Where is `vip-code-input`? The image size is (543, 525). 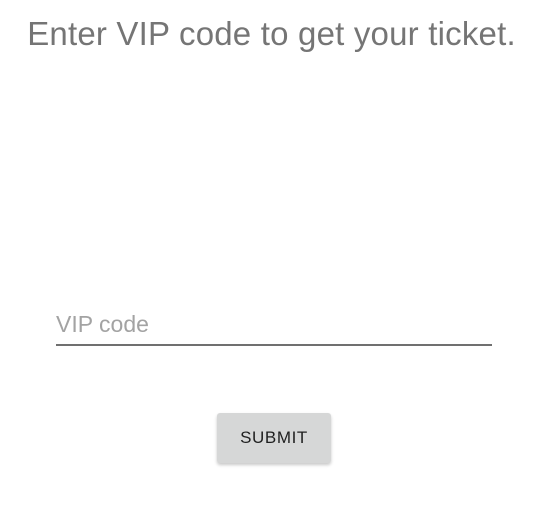 vip-code-input is located at coordinates (274, 325).